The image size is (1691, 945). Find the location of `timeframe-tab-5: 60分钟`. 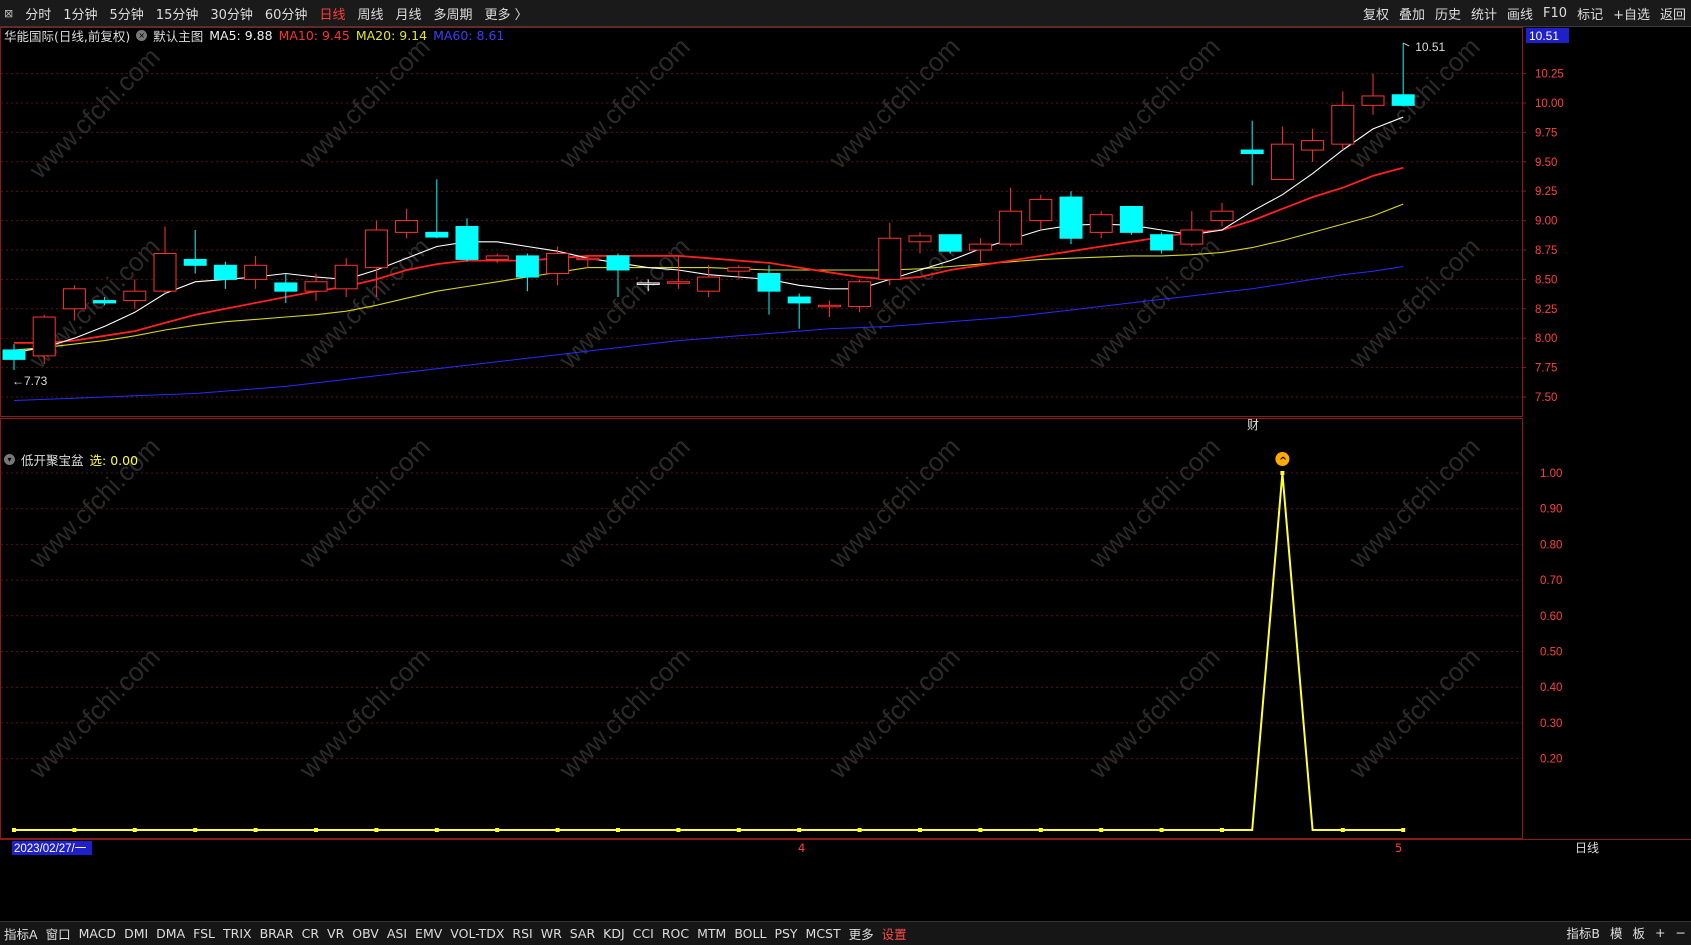

timeframe-tab-5: 60分钟 is located at coordinates (286, 13).